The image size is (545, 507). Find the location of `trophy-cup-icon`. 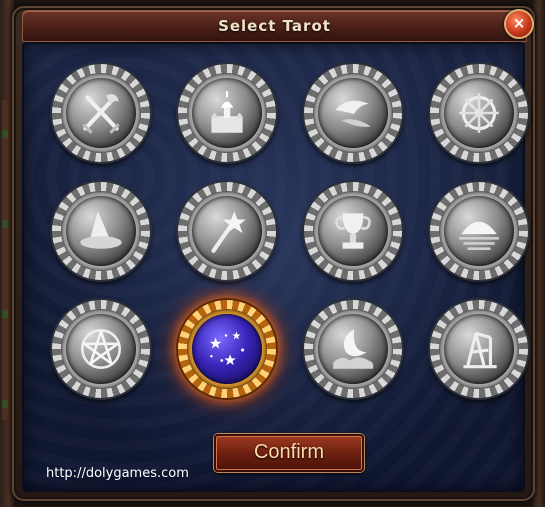

trophy-cup-icon is located at coordinates (353, 231).